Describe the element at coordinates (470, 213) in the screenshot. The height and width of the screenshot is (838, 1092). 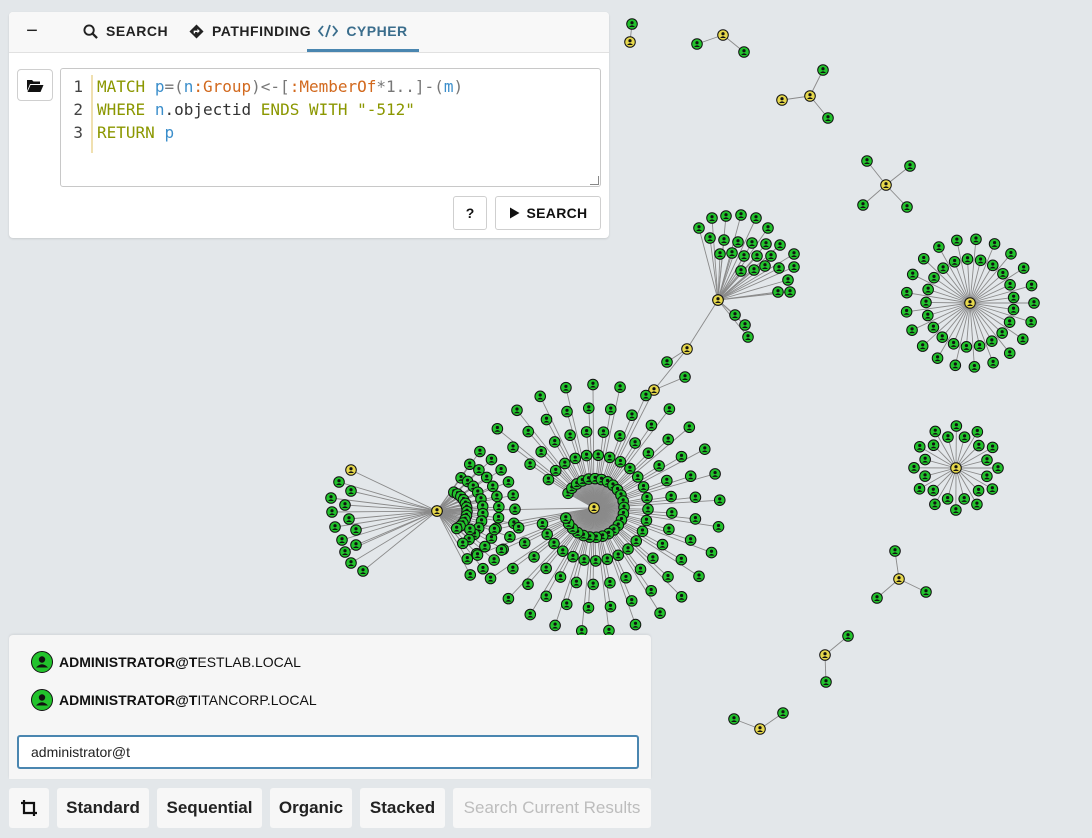
I see `help-button: ?` at that location.